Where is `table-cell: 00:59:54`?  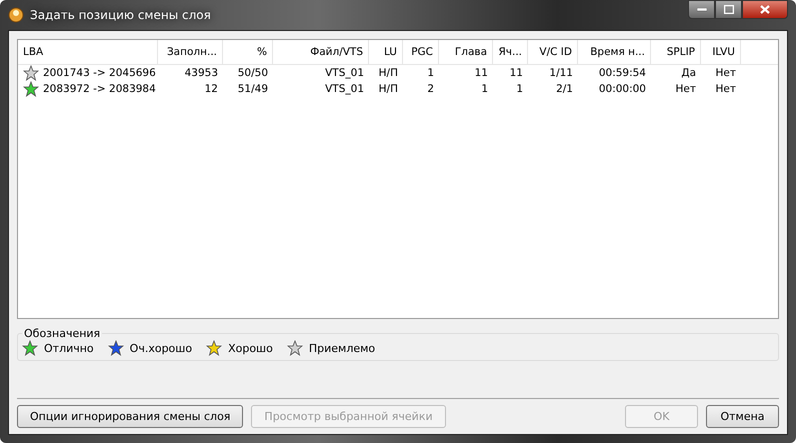 table-cell: 00:59:54 is located at coordinates (622, 73).